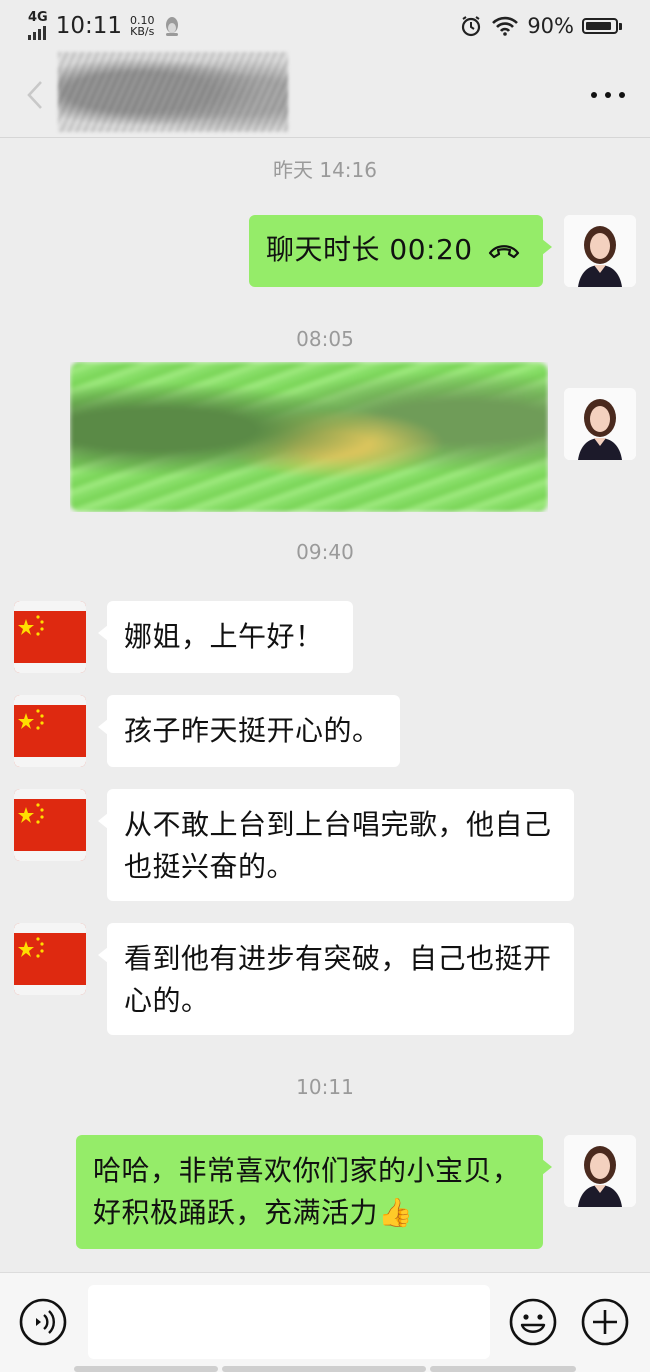  Describe the element at coordinates (43, 1322) in the screenshot. I see `voice-icon` at that location.